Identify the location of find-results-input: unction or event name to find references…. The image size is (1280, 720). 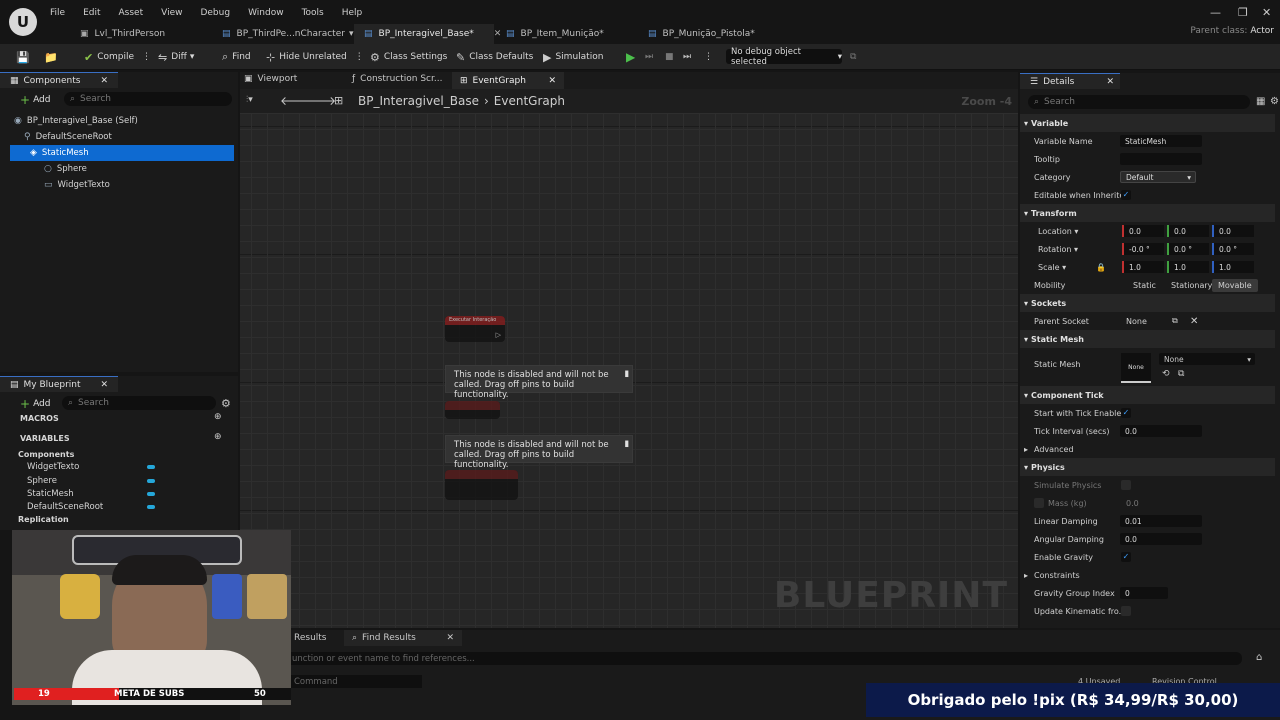
(764, 658).